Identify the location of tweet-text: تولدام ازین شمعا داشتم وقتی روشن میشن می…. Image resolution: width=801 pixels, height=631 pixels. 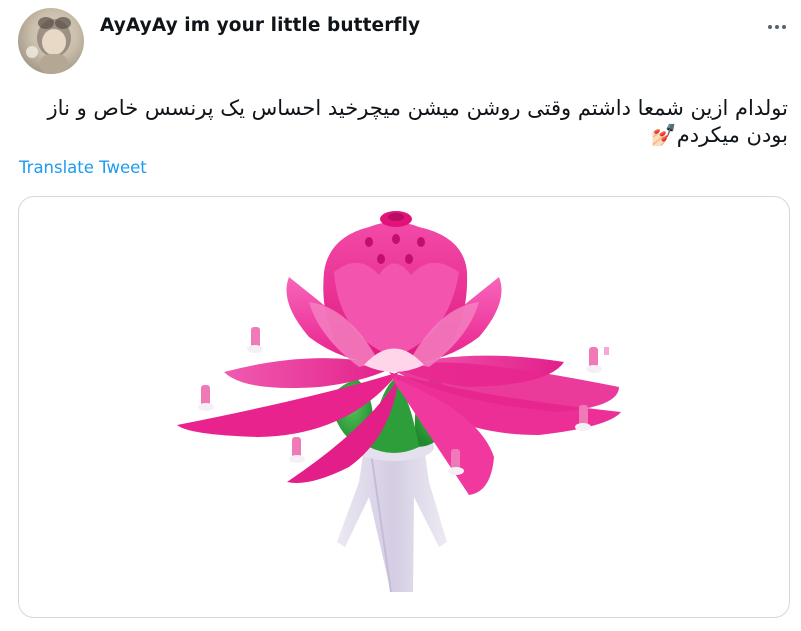
(403, 122).